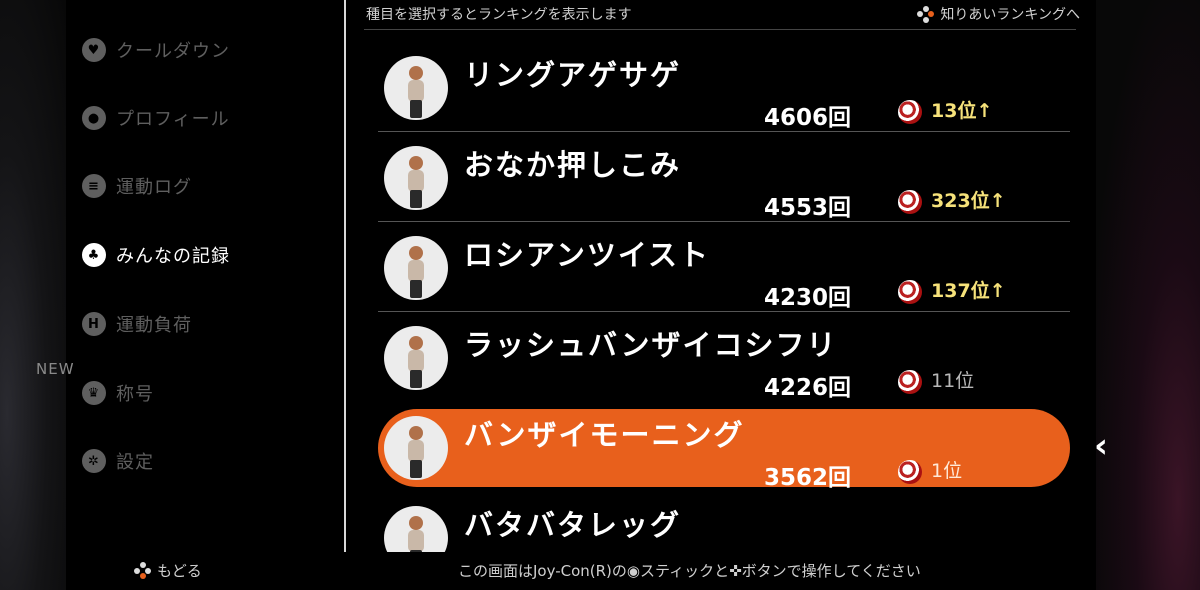  I want to click on exercise-row: バンザイモーニング 3562回 1位, so click(724, 448).